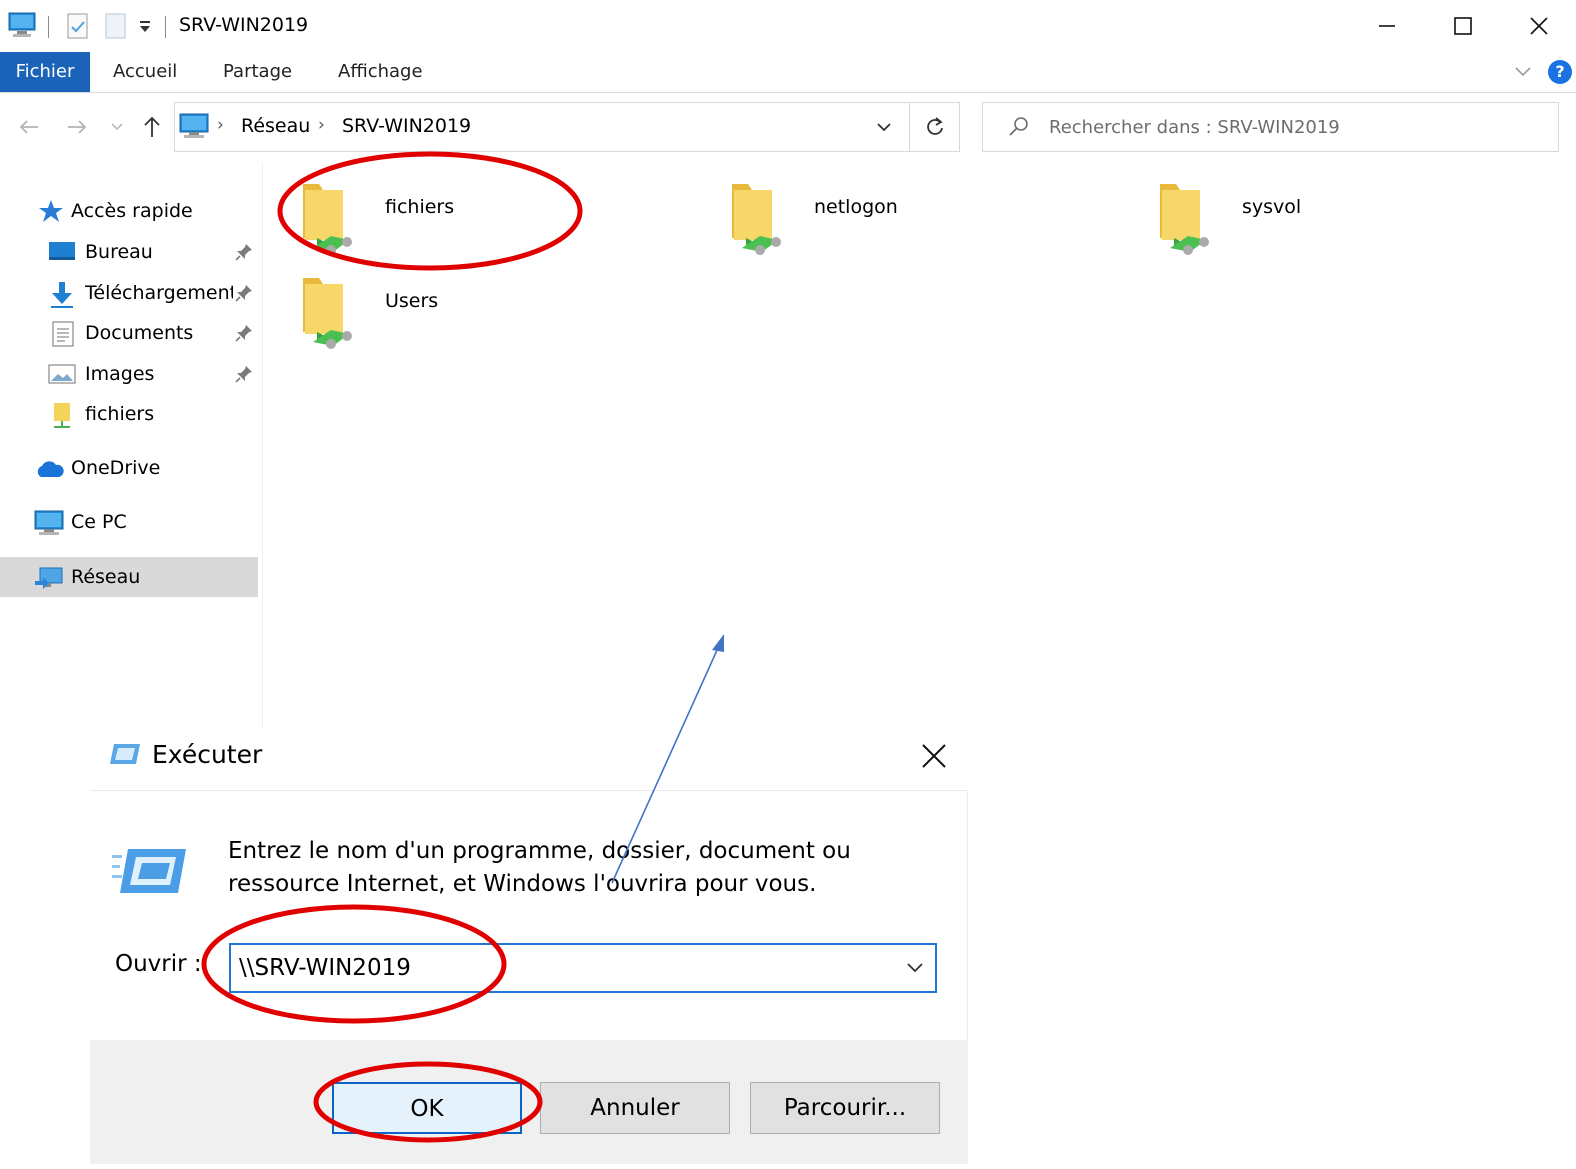  I want to click on maximize-icon, so click(1463, 26).